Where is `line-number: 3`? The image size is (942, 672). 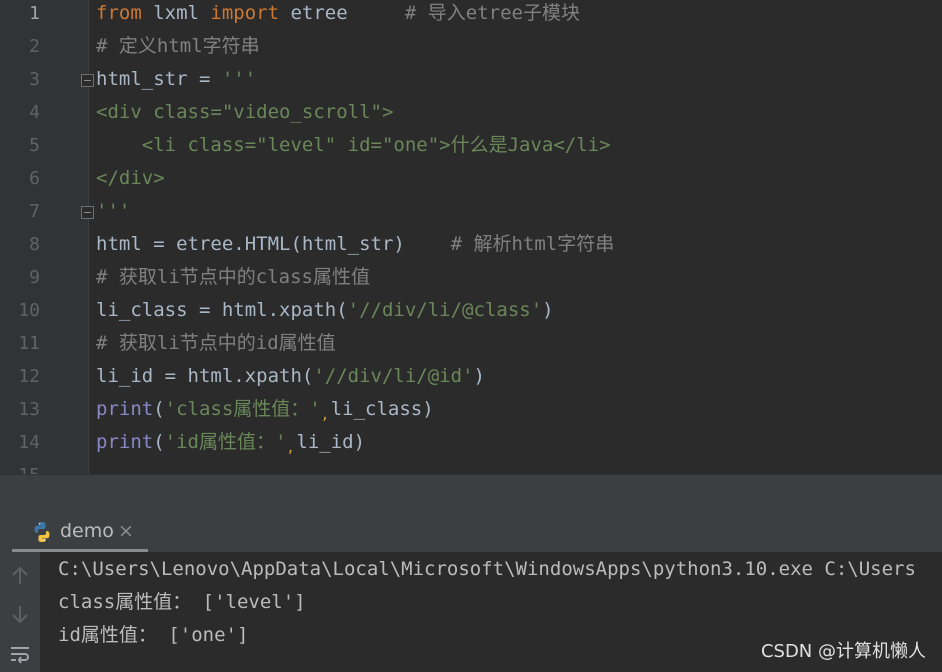 line-number: 3 is located at coordinates (34, 79).